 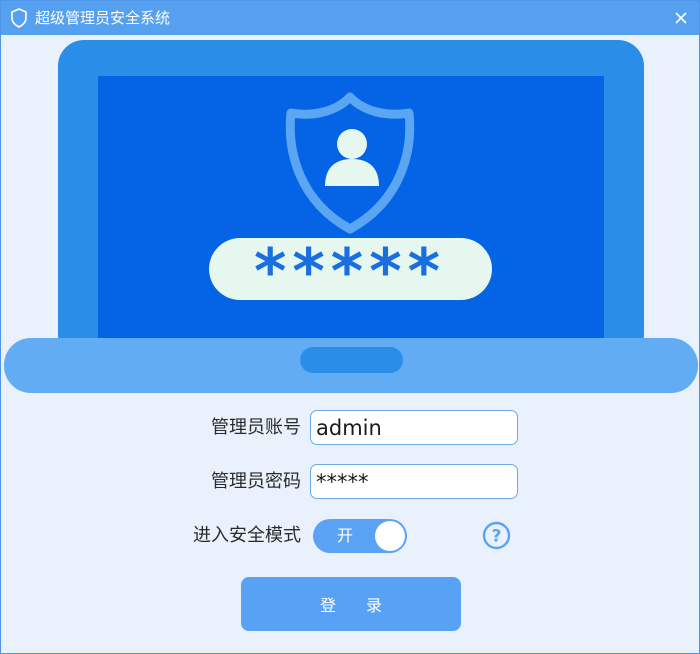 What do you see at coordinates (19, 18) in the screenshot?
I see `shield-icon` at bounding box center [19, 18].